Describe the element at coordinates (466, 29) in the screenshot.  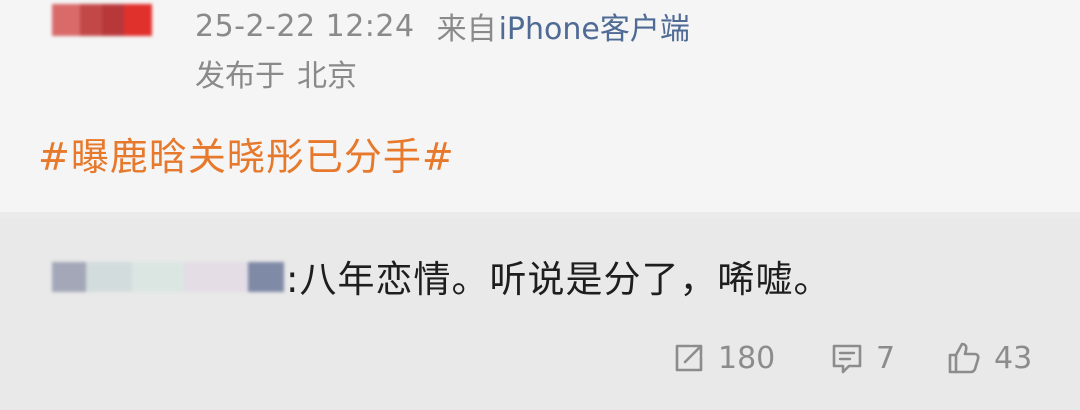
I see `from-label: 来自` at that location.